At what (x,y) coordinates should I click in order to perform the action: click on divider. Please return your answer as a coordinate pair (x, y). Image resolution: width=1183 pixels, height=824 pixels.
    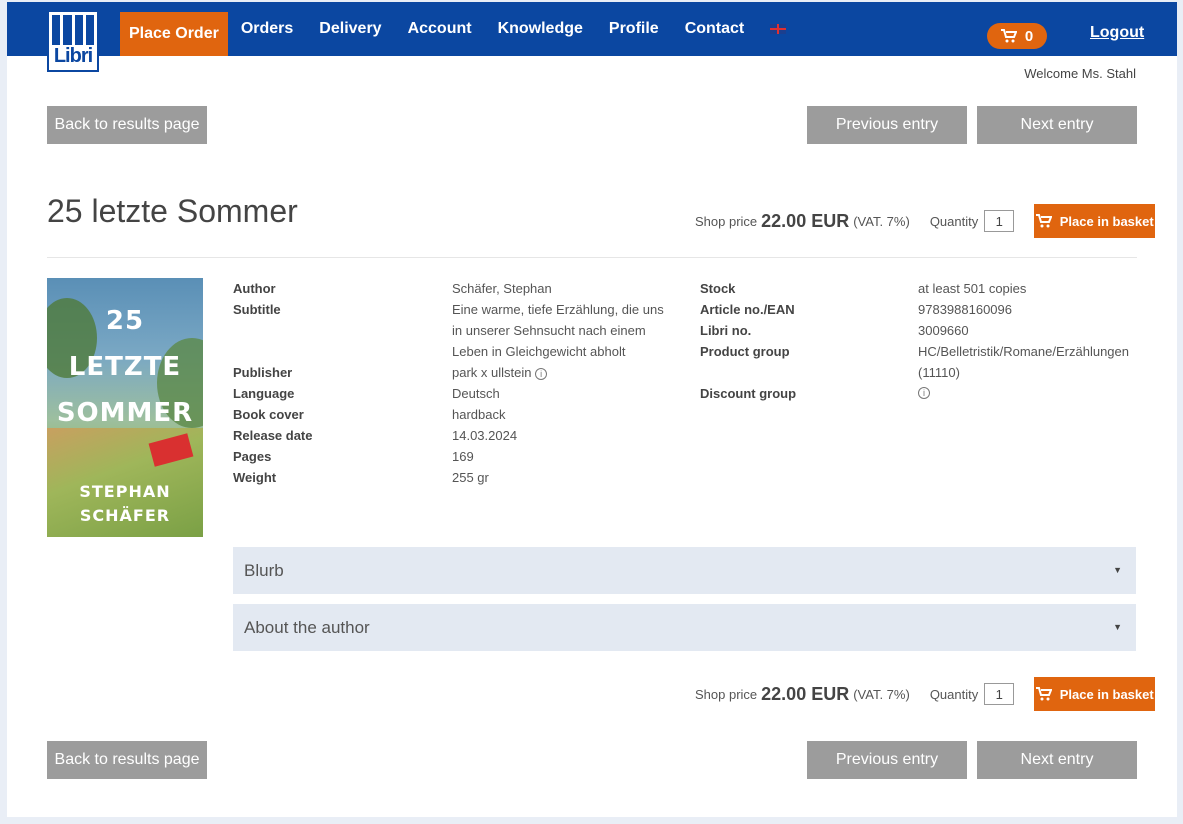
    Looking at the image, I should click on (592, 257).